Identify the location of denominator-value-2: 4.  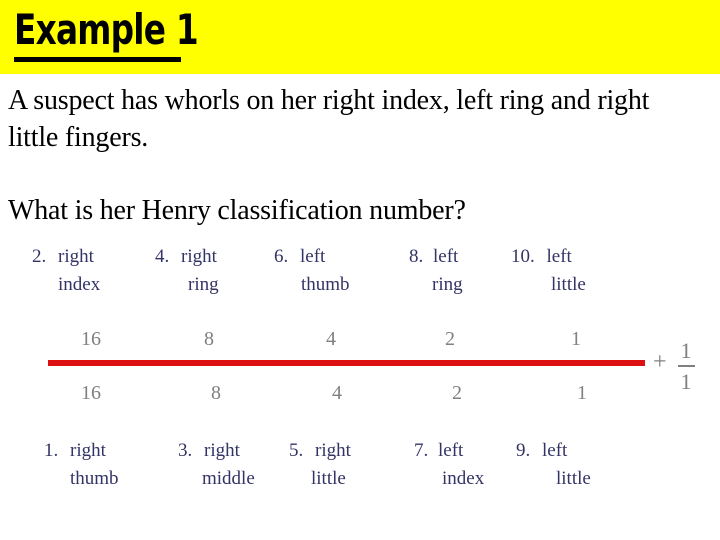
(337, 393).